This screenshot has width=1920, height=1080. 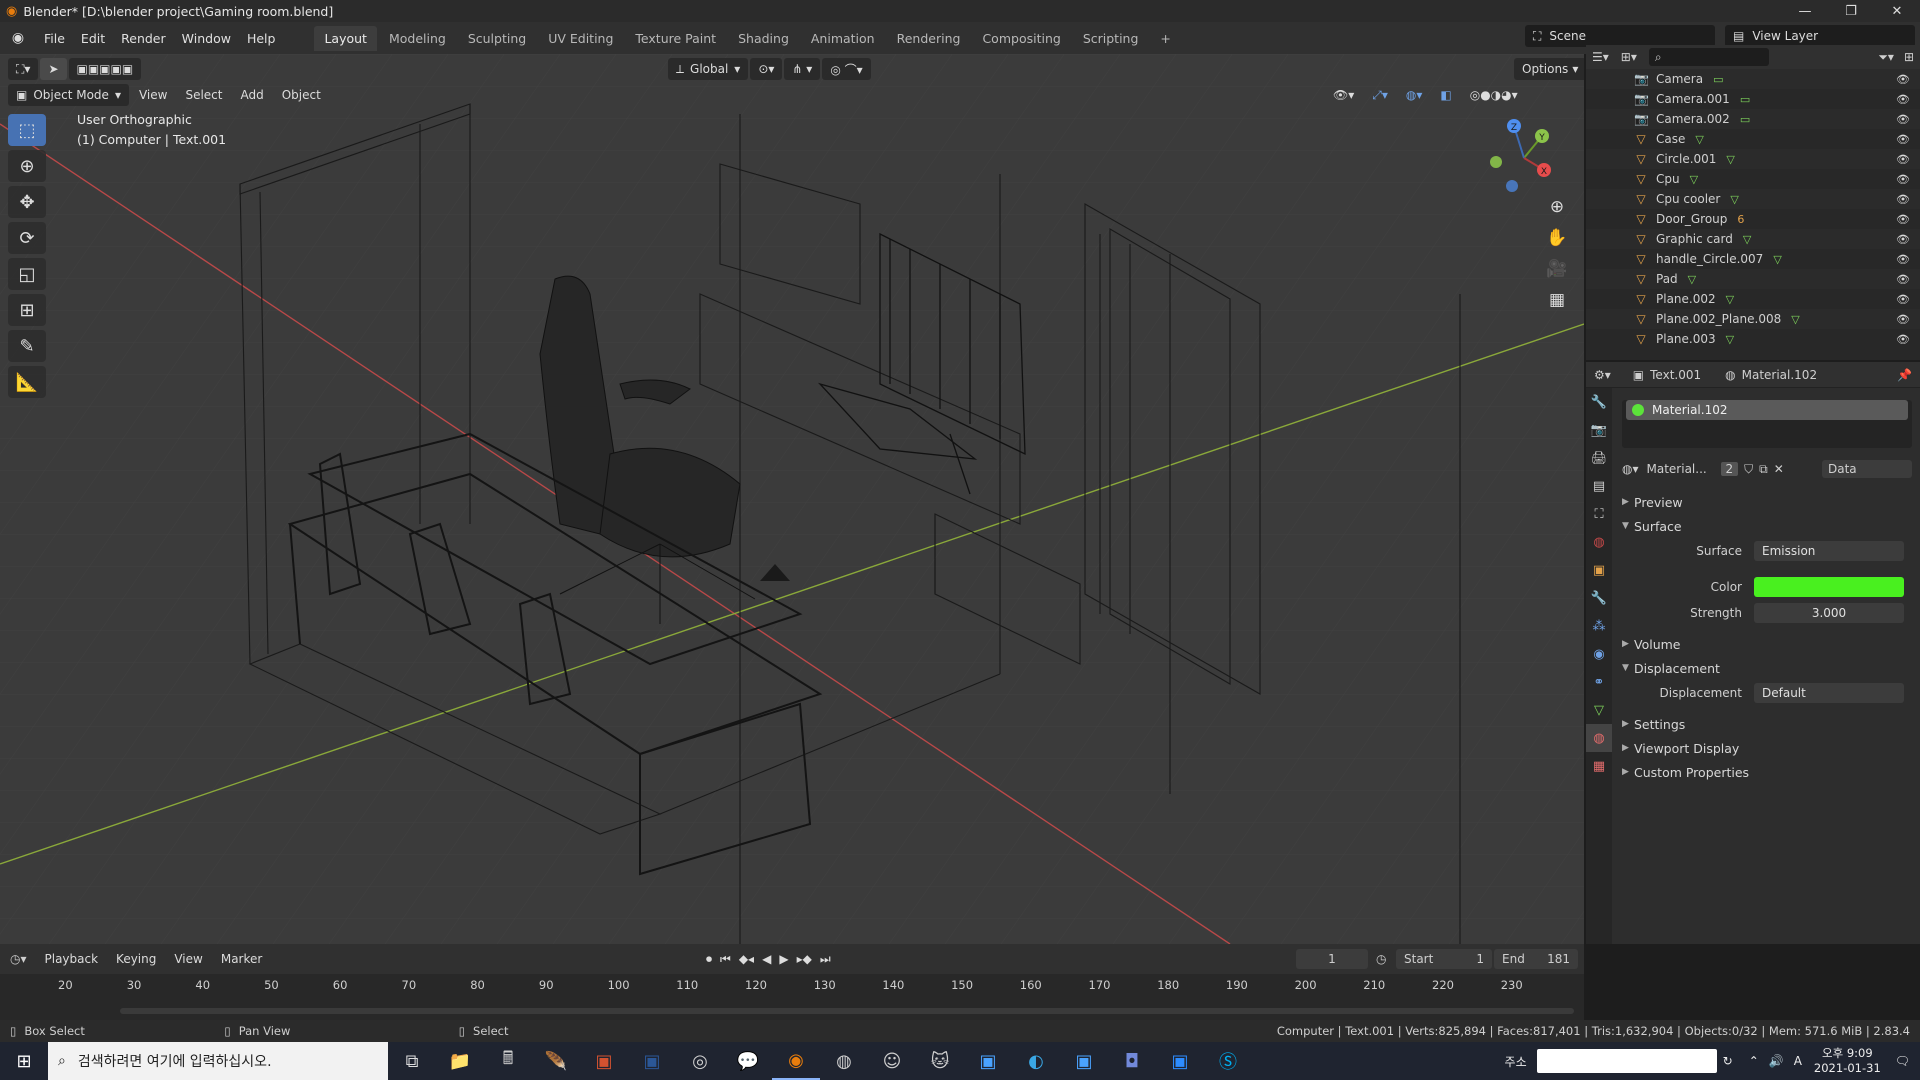 What do you see at coordinates (1444, 959) in the screenshot?
I see `start-frame-field: Start 1` at bounding box center [1444, 959].